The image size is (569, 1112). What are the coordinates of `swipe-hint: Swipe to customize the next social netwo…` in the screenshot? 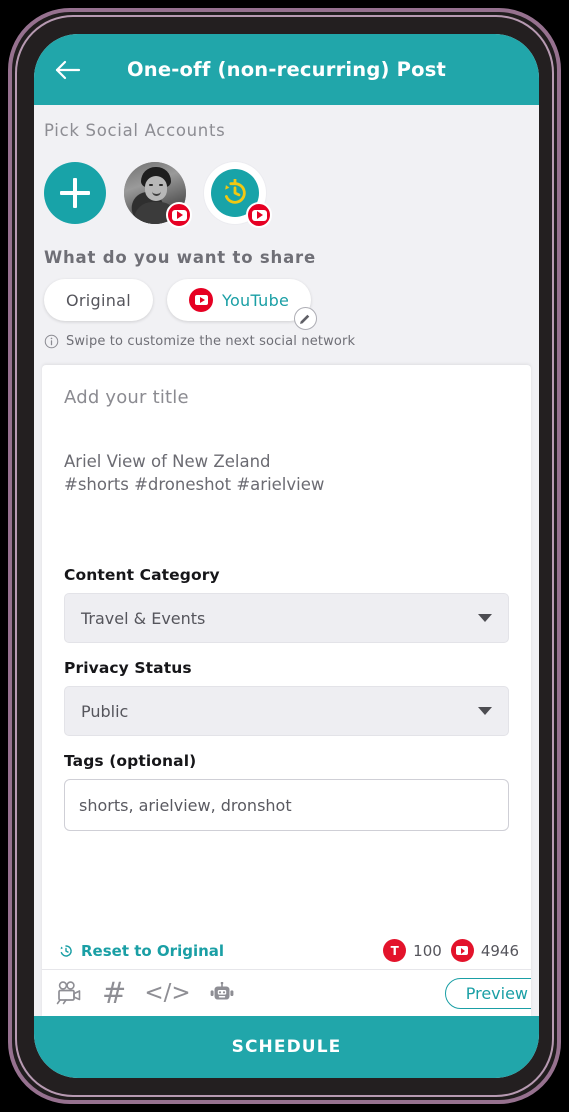 It's located at (286, 340).